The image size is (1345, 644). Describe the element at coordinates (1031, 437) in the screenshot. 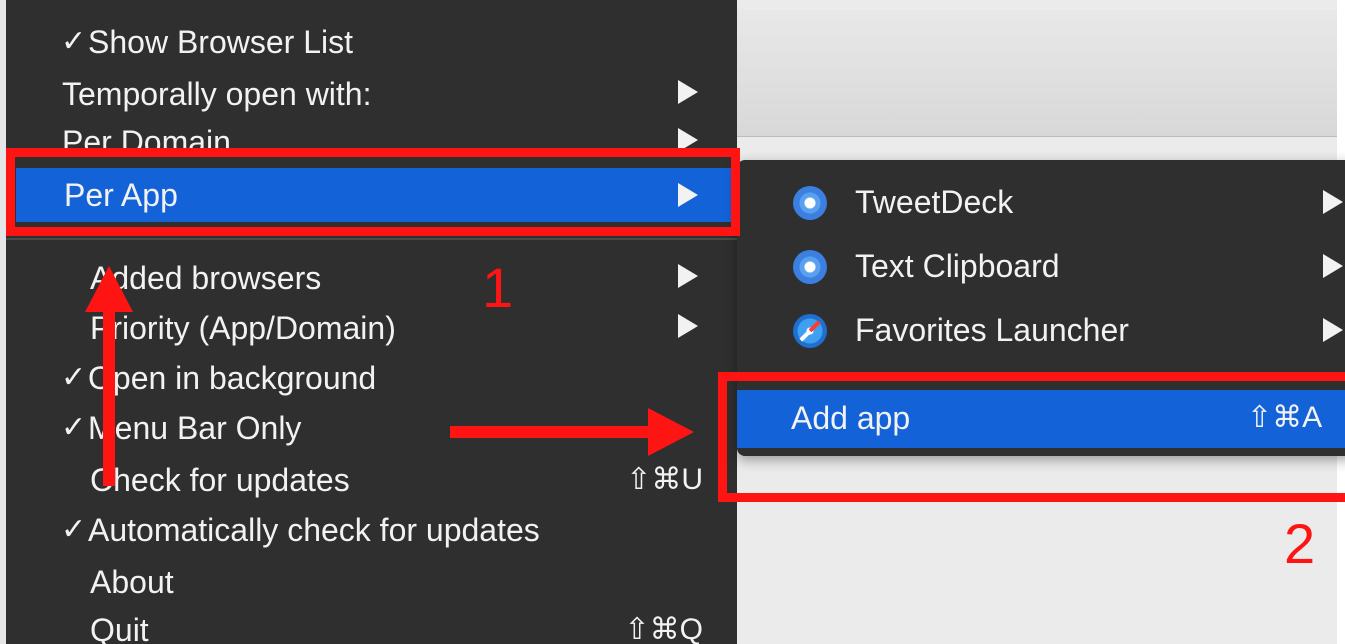

I see `highlight-box-add-app` at that location.